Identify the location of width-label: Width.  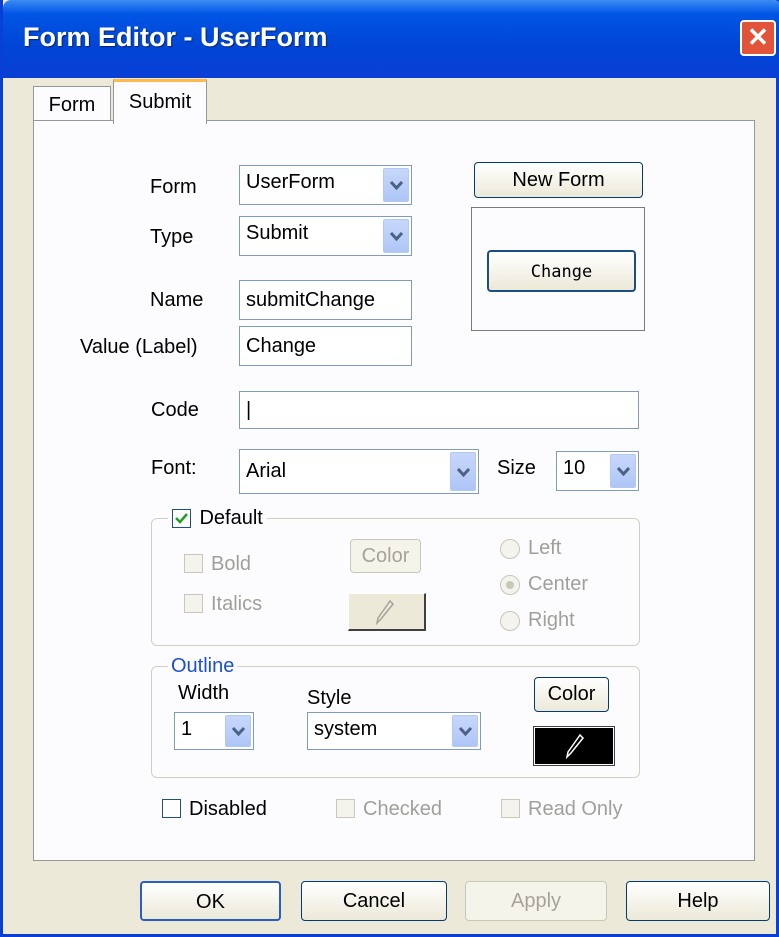
(204, 693).